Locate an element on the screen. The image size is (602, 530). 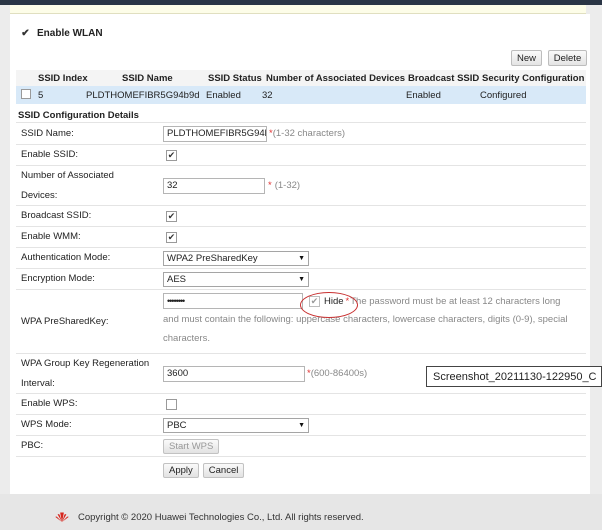
associated-devices-input: 32 is located at coordinates (214, 185).